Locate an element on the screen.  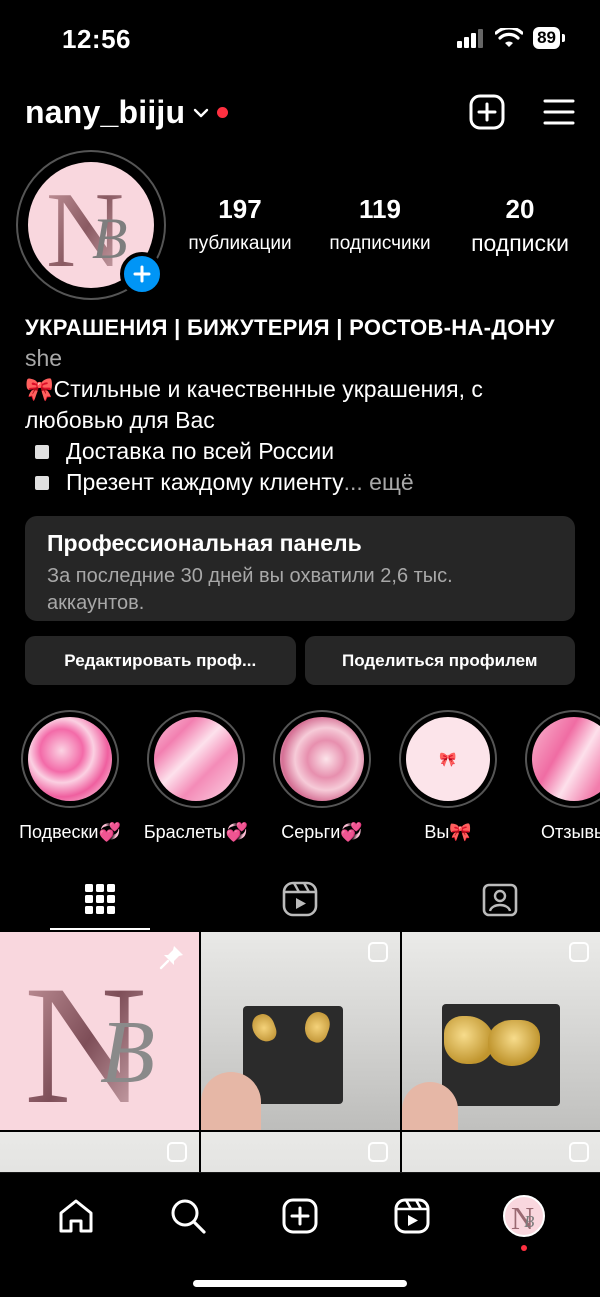
stat-label: подписки is located at coordinates (520, 243).